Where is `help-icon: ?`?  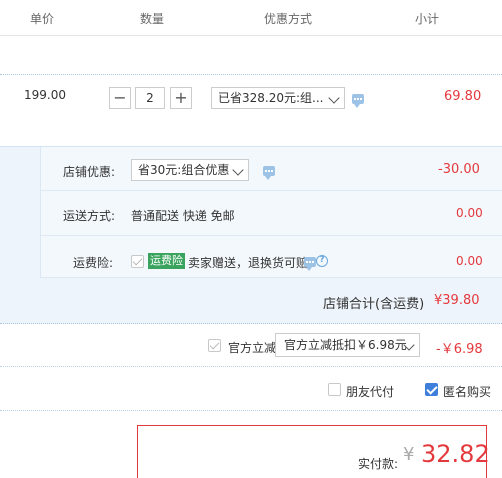 help-icon: ? is located at coordinates (322, 261).